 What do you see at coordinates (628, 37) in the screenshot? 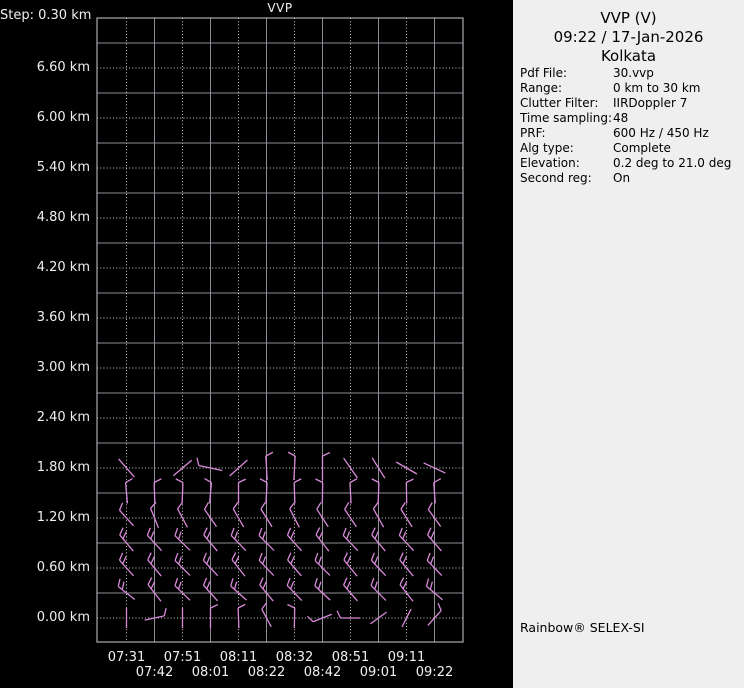
I see `panel-datetime: 09:22 / 17-Jan-2026` at bounding box center [628, 37].